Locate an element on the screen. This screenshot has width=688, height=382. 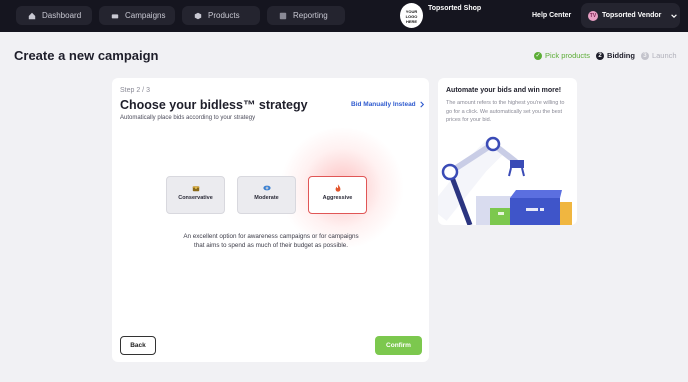
option-moderate: Moderate is located at coordinates (266, 195).